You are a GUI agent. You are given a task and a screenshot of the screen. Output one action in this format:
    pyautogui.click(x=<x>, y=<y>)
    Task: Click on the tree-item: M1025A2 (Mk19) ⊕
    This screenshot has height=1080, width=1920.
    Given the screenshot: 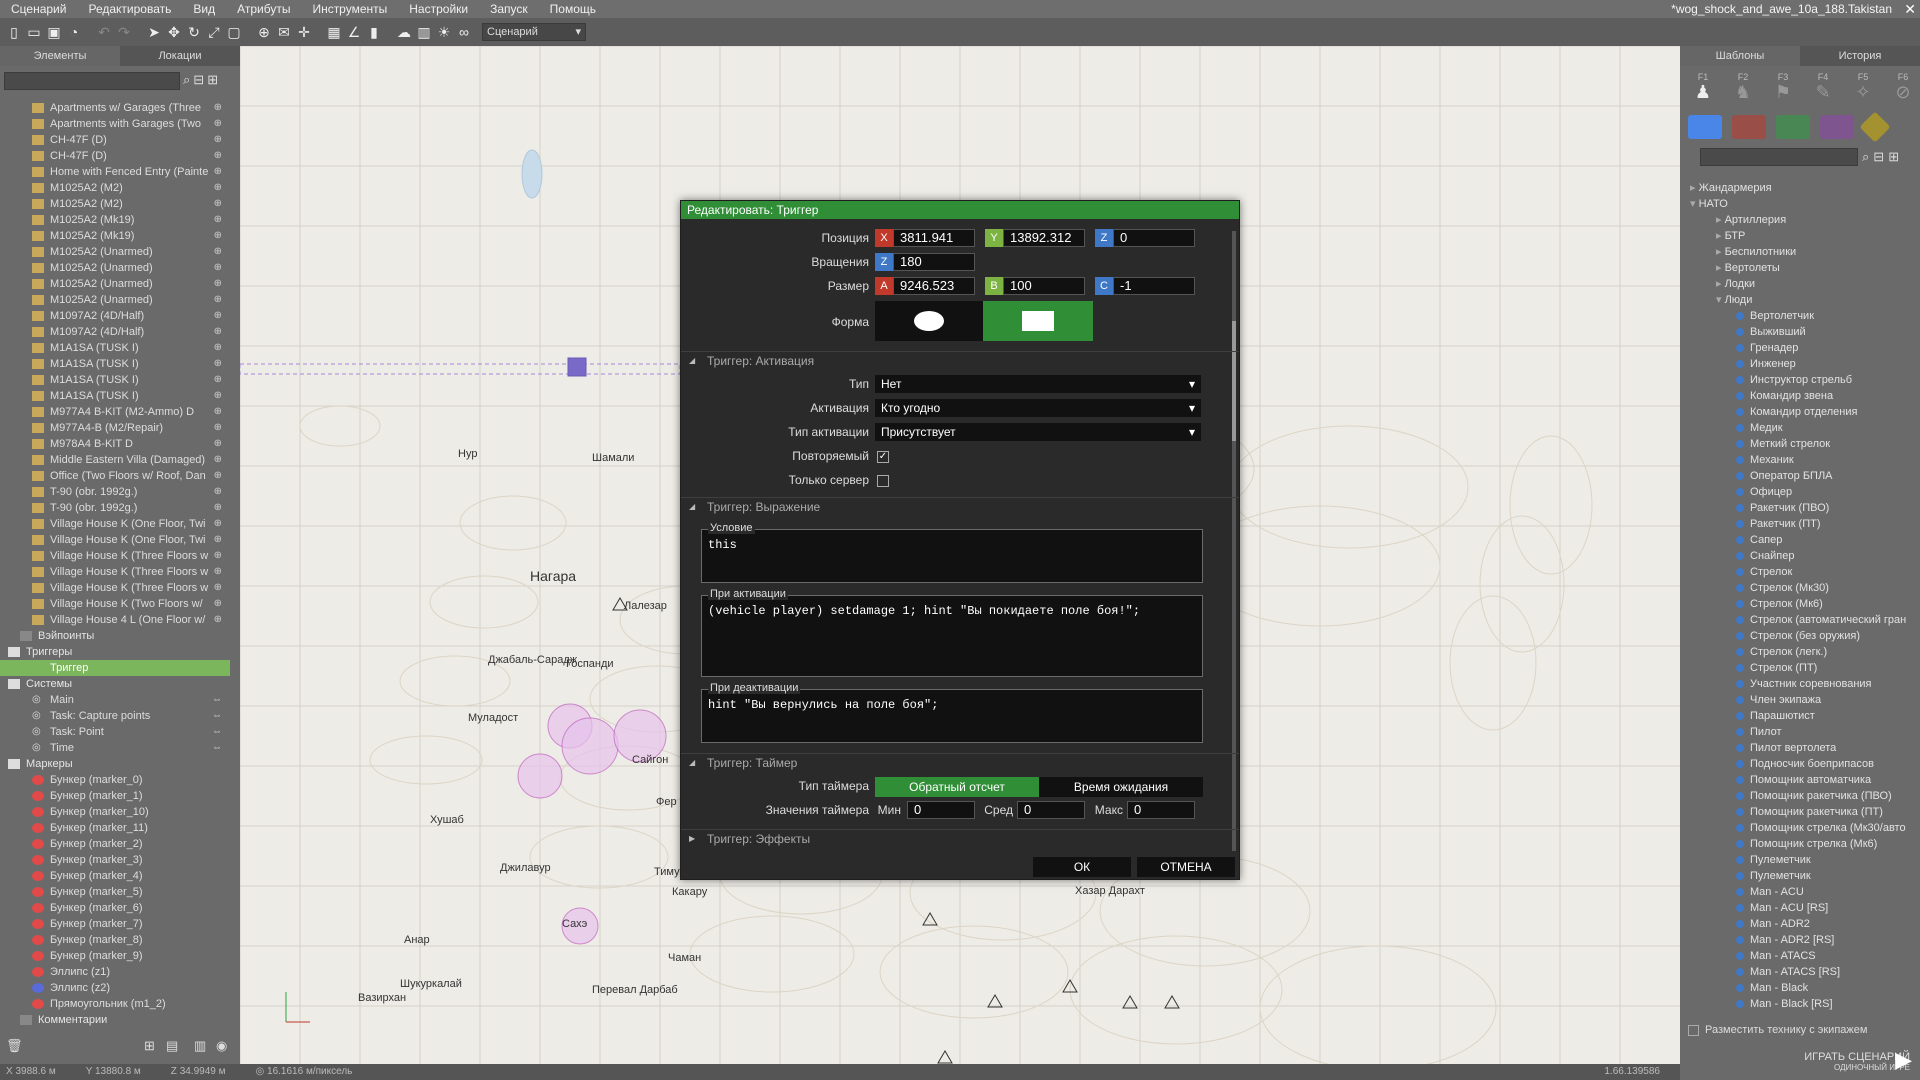 What is the action you would take?
    pyautogui.click(x=115, y=236)
    